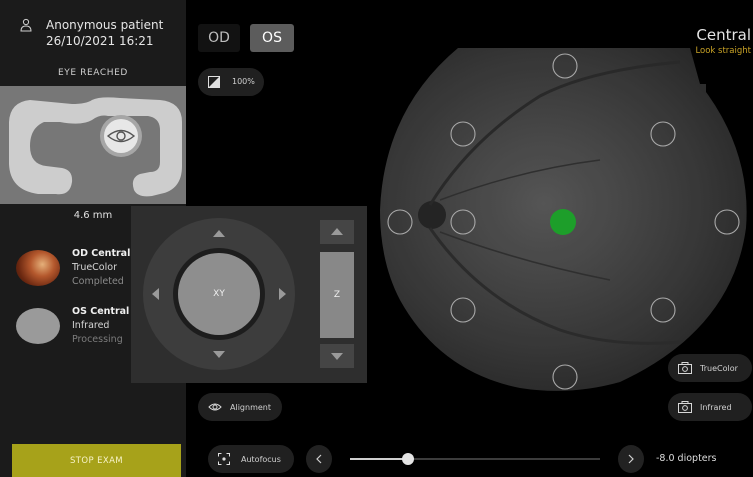 Image resolution: width=753 pixels, height=477 pixels. What do you see at coordinates (93, 145) in the screenshot?
I see `alignment-diagram` at bounding box center [93, 145].